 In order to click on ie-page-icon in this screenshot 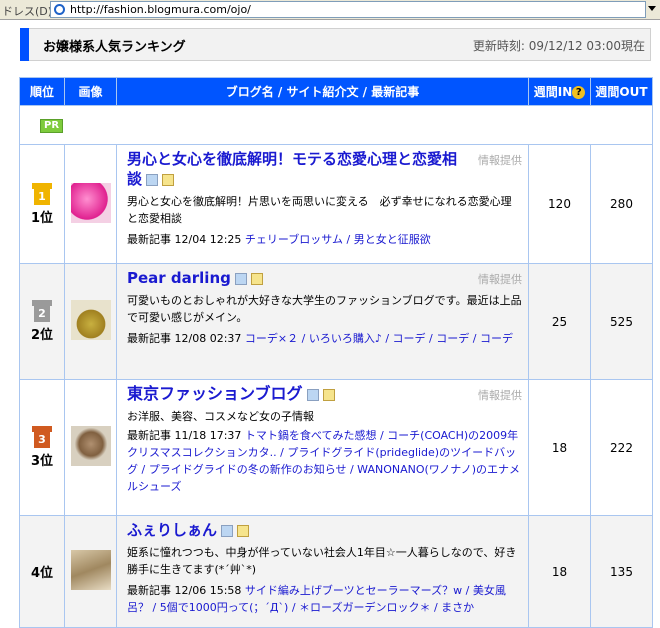, I will do `click(59, 9)`.